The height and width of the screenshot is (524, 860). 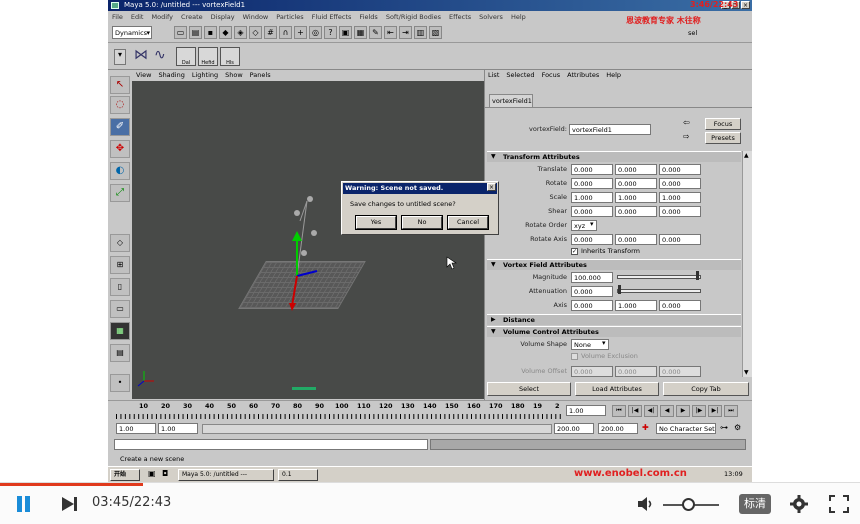 What do you see at coordinates (120, 383) in the screenshot?
I see `custom-layout-icon: •` at bounding box center [120, 383].